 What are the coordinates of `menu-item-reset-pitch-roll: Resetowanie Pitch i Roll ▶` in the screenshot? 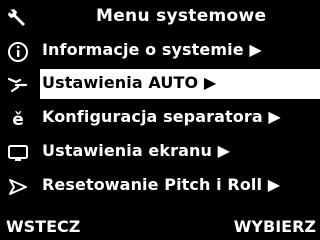 It's located at (160, 186).